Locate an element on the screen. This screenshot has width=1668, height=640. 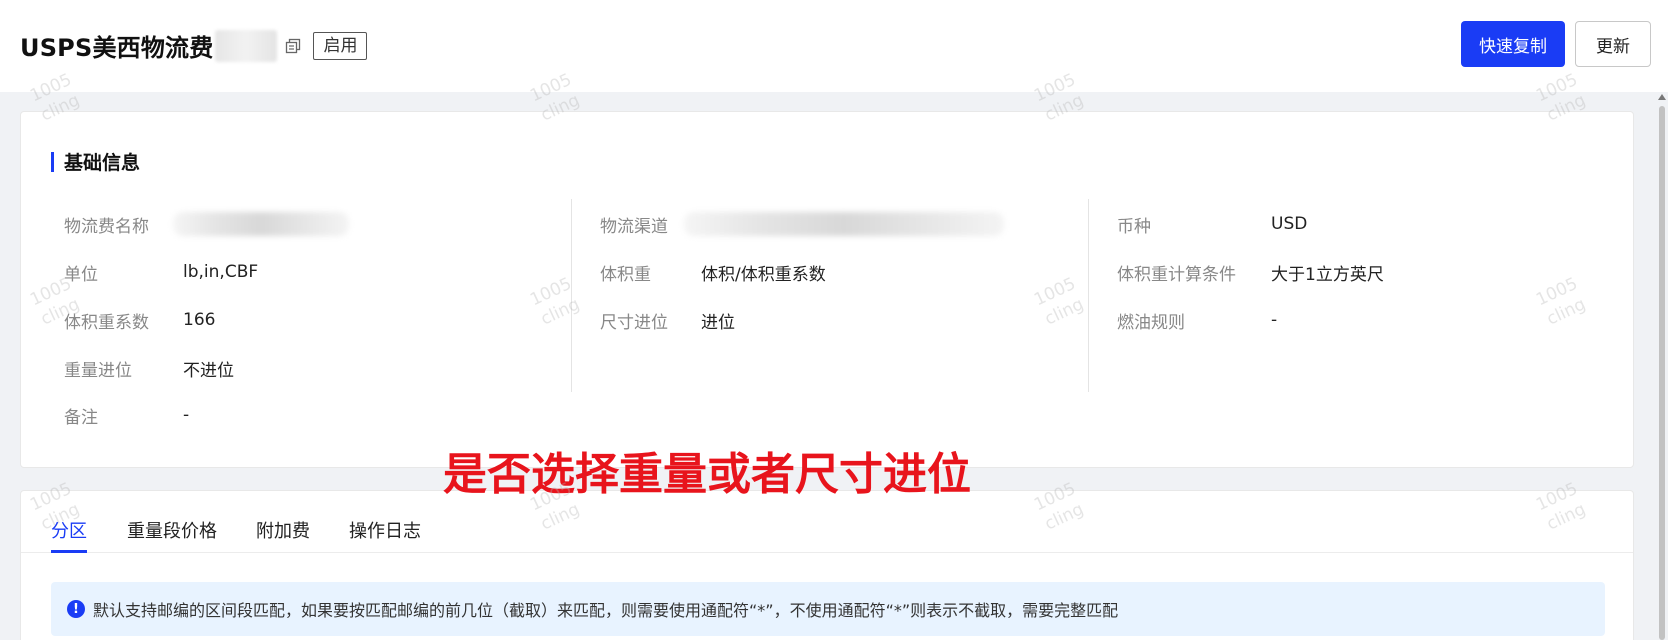
info-label: 体积重计算条件 is located at coordinates (1176, 274).